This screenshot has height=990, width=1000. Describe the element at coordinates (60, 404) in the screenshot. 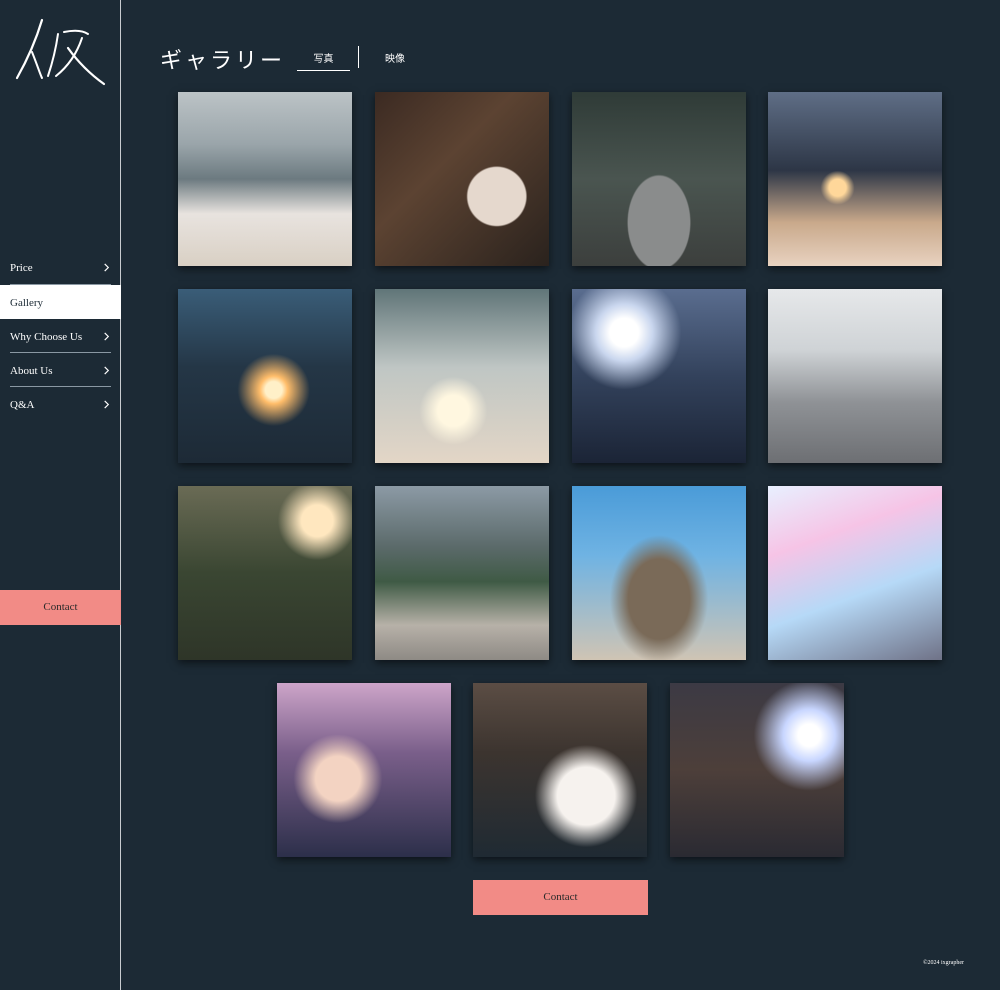

I see `nav-item-qa: Q&A` at that location.